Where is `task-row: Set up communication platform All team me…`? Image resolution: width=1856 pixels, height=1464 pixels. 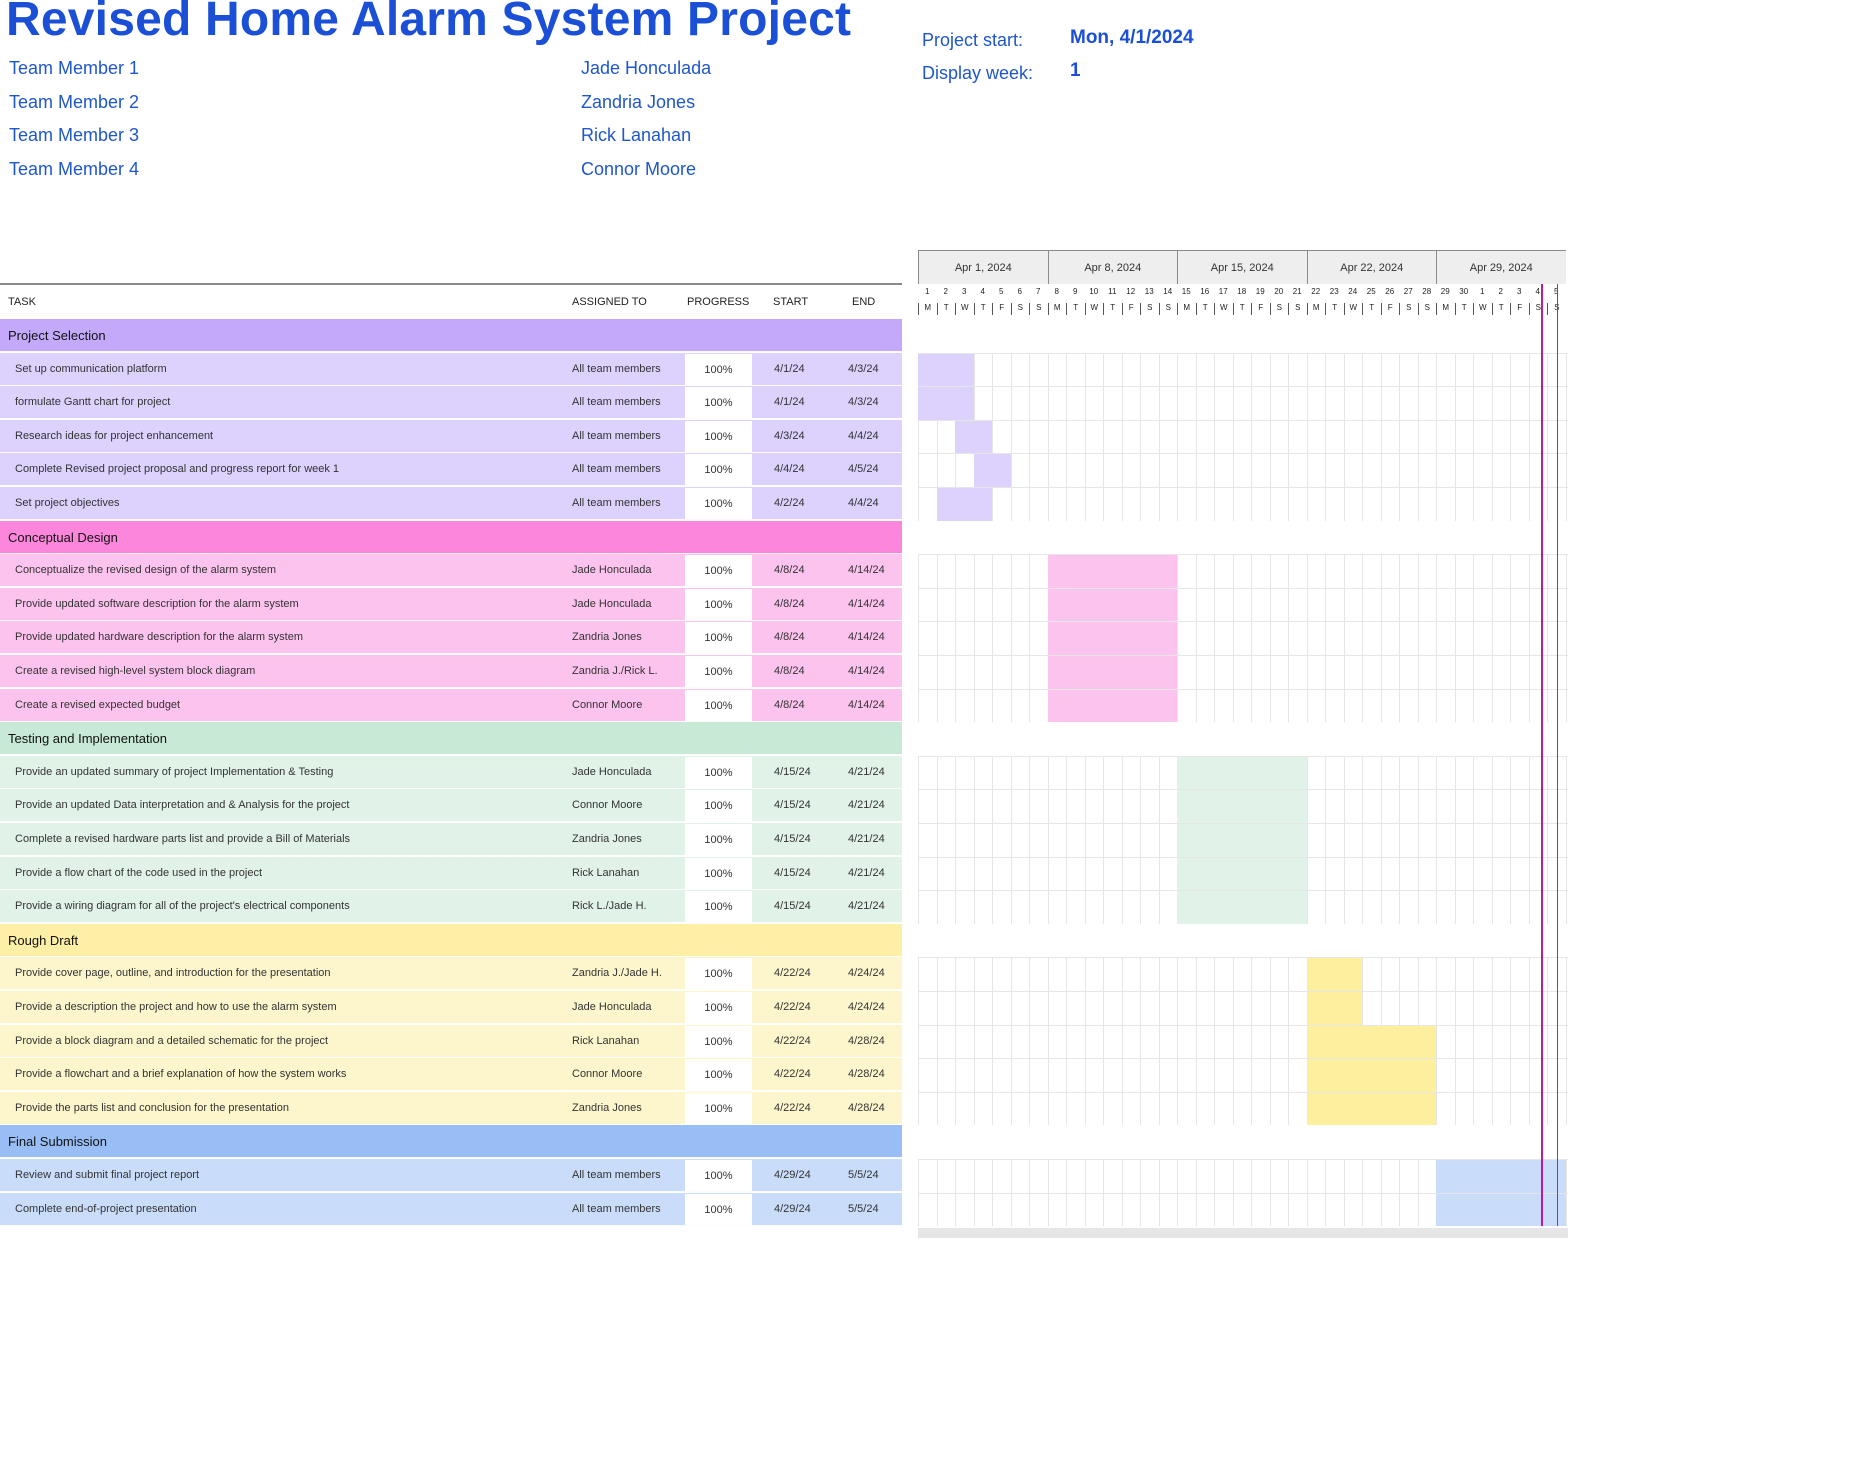 task-row: Set up communication platform All team me… is located at coordinates (451, 369).